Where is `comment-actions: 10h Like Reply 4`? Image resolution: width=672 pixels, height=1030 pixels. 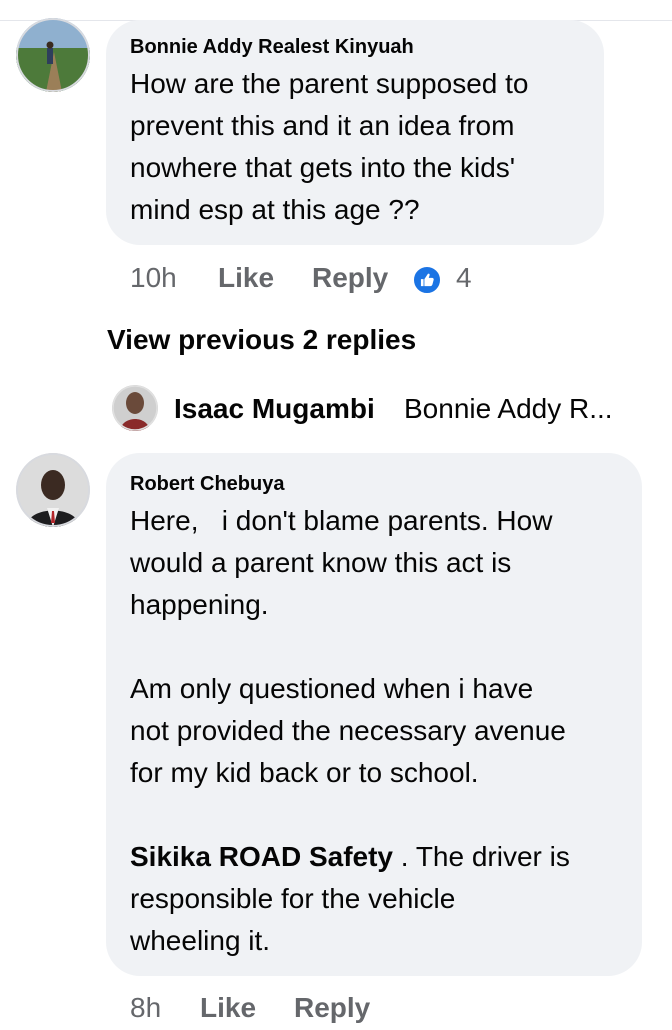 comment-actions: 10h Like Reply 4 is located at coordinates (310, 279).